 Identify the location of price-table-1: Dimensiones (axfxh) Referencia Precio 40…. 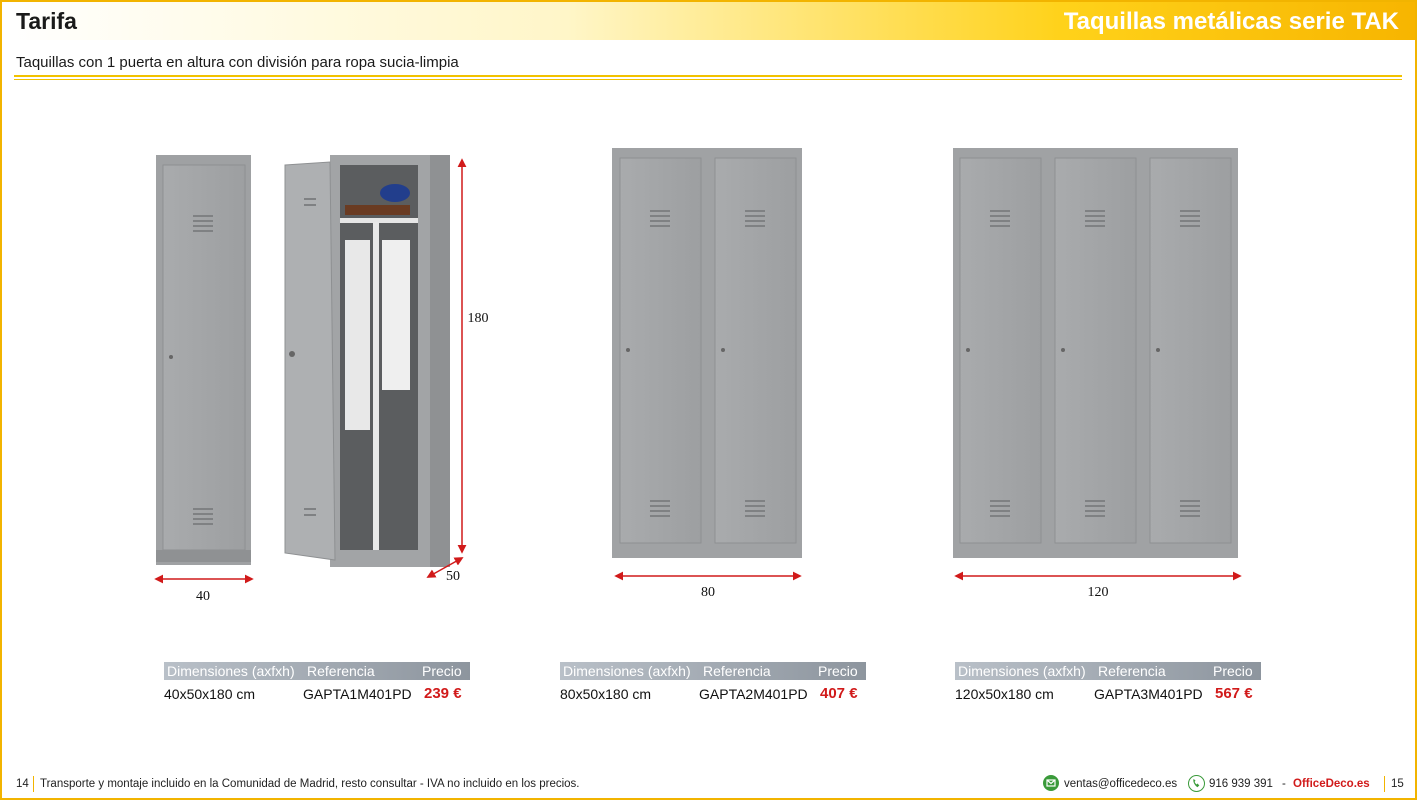
(317, 683).